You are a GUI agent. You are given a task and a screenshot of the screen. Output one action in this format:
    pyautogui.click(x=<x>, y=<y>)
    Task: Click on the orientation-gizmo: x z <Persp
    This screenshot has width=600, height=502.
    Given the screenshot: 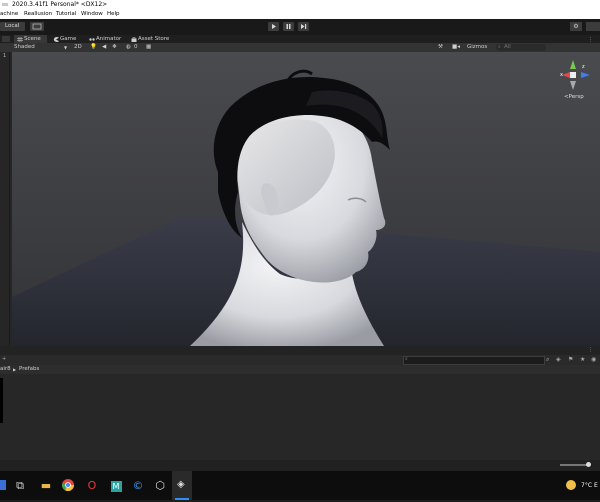 What is the action you would take?
    pyautogui.click(x=578, y=80)
    